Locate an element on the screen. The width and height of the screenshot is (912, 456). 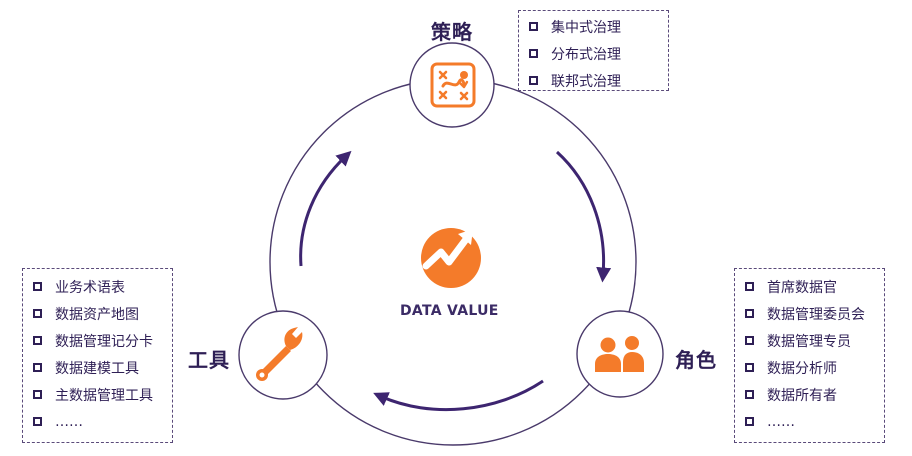
arrow-strategy-to-roles is located at coordinates (583, 216).